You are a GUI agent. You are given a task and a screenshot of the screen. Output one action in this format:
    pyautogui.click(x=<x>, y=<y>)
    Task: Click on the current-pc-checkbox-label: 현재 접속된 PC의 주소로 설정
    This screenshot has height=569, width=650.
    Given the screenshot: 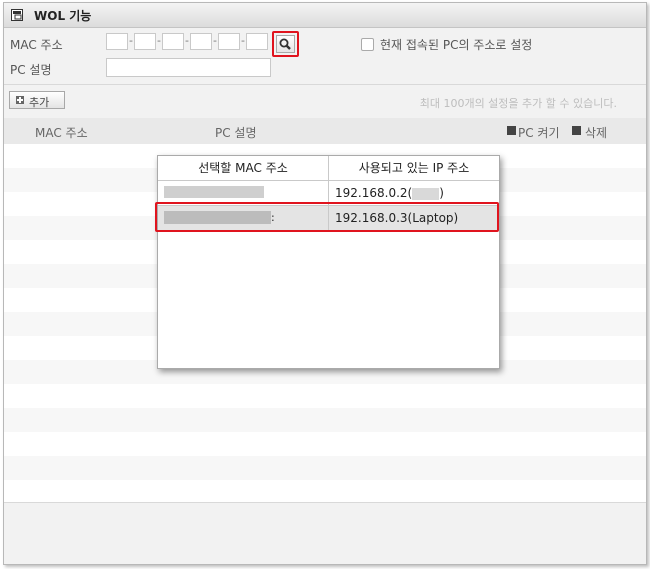 What is the action you would take?
    pyautogui.click(x=456, y=45)
    